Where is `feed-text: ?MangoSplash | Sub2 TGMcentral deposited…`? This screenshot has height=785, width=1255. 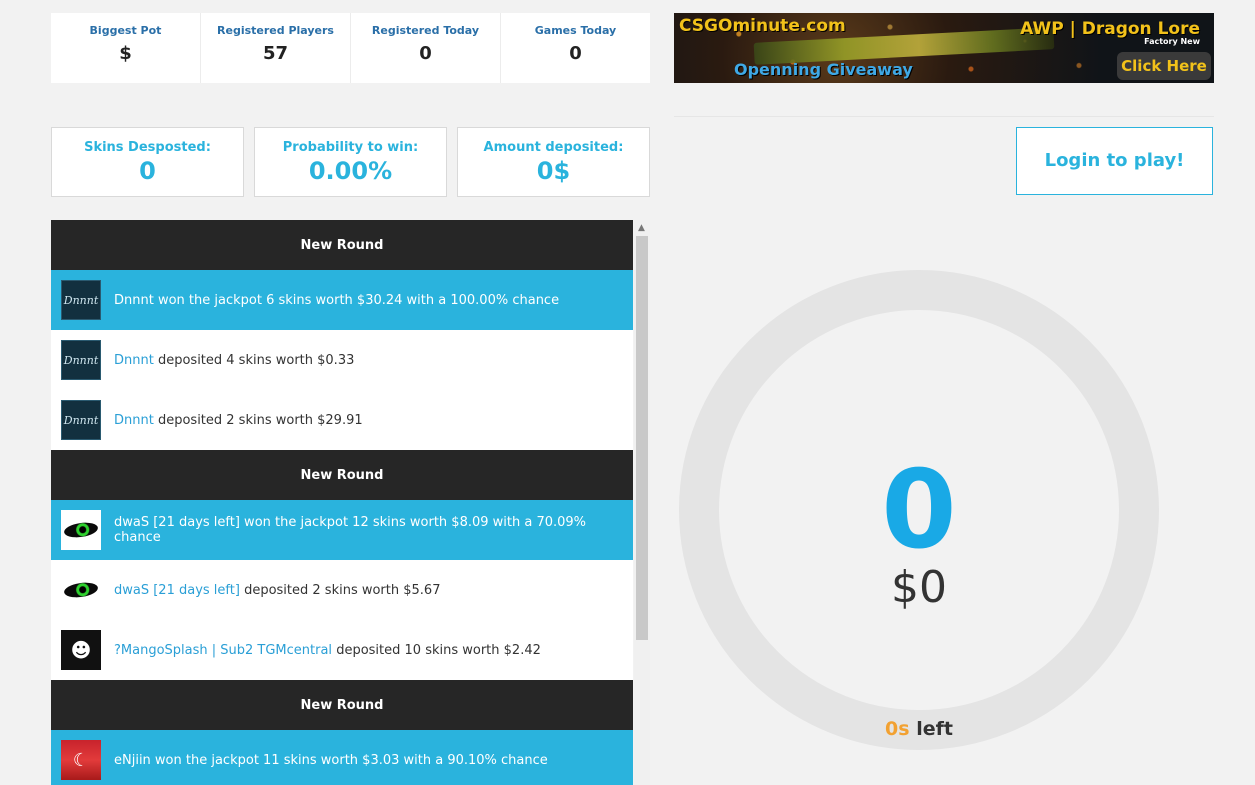
feed-text: ?MangoSplash | Sub2 TGMcentral deposited… is located at coordinates (327, 650).